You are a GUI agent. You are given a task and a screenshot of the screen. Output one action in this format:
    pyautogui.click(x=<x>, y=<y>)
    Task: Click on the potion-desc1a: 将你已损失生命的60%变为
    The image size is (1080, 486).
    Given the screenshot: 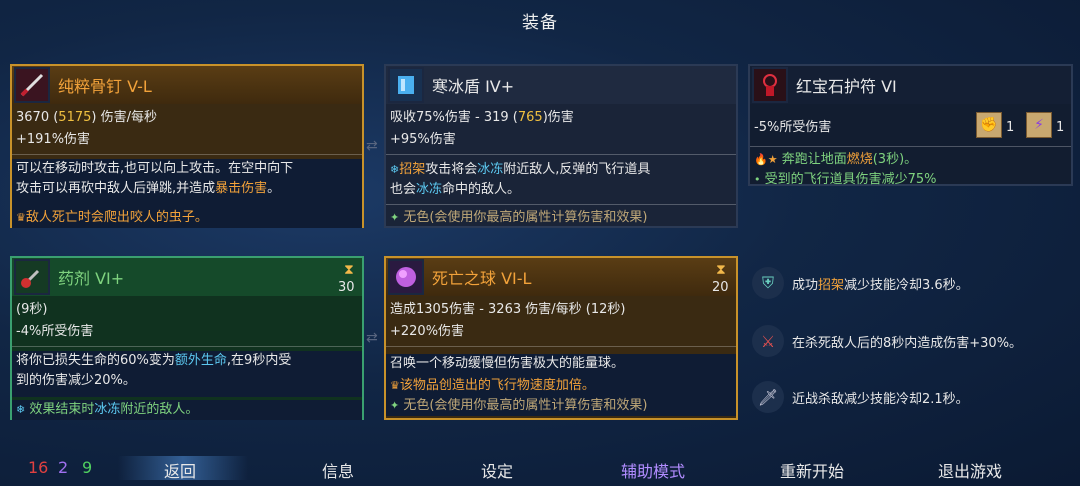 What is the action you would take?
    pyautogui.click(x=95, y=360)
    